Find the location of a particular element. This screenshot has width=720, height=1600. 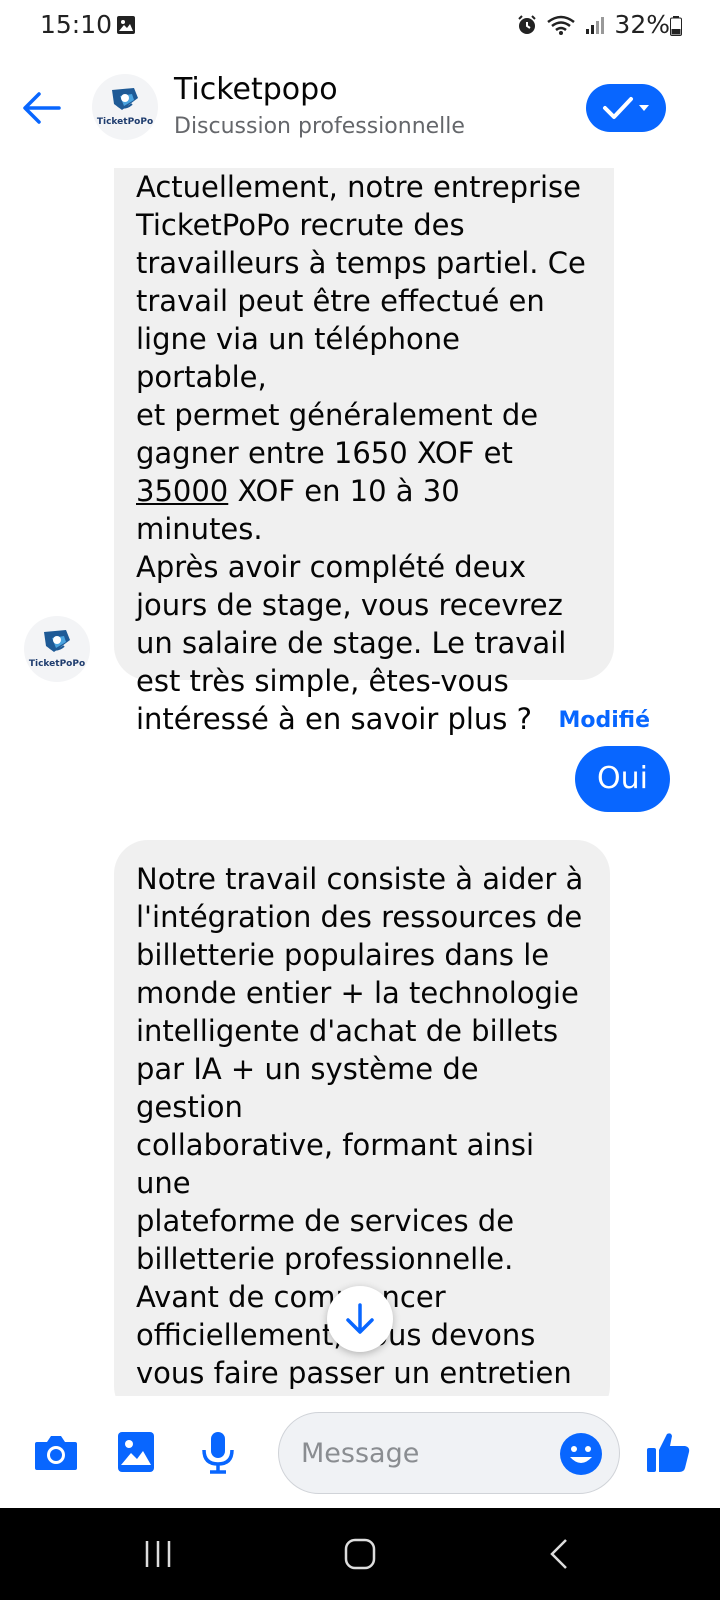

message-link-number: 35000 is located at coordinates (182, 491).